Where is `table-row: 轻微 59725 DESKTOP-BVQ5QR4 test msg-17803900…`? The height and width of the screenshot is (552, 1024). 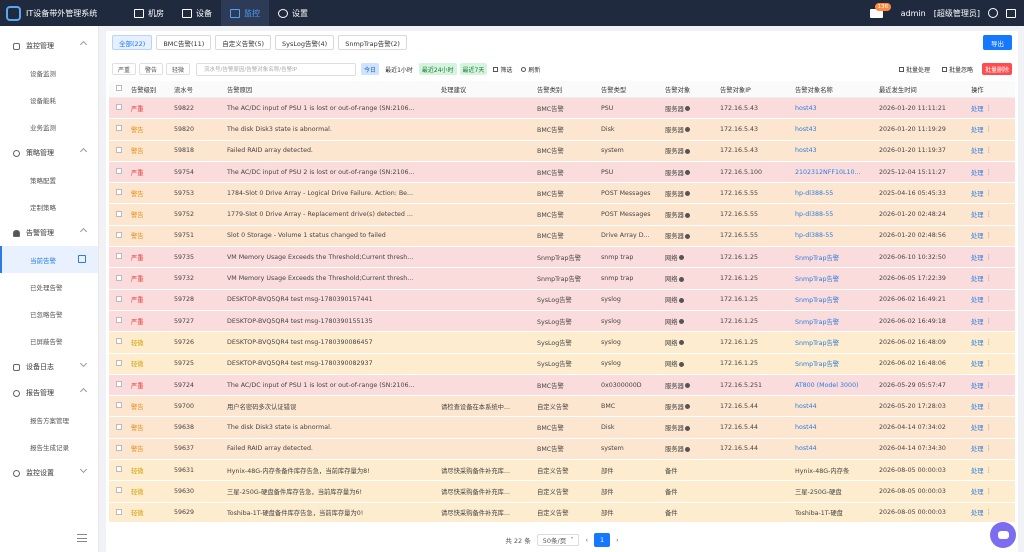
table-row: 轻微 59725 DESKTOP-BVQ5QR4 test msg-17803900… is located at coordinates (562, 364).